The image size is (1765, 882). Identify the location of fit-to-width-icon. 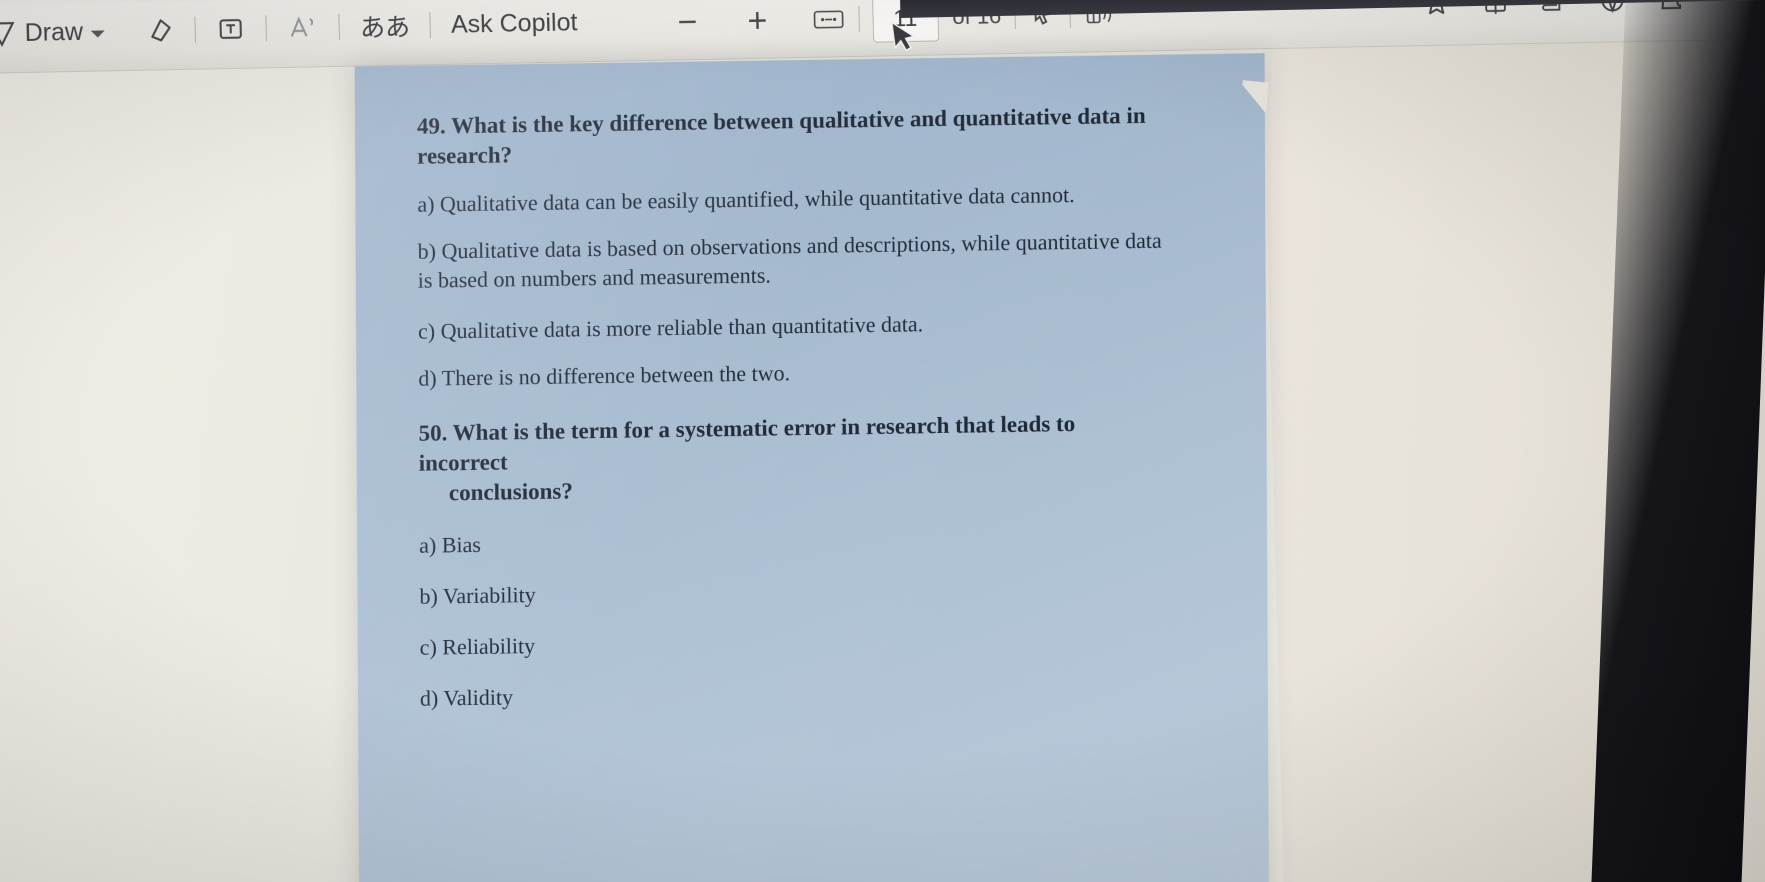
(828, 19).